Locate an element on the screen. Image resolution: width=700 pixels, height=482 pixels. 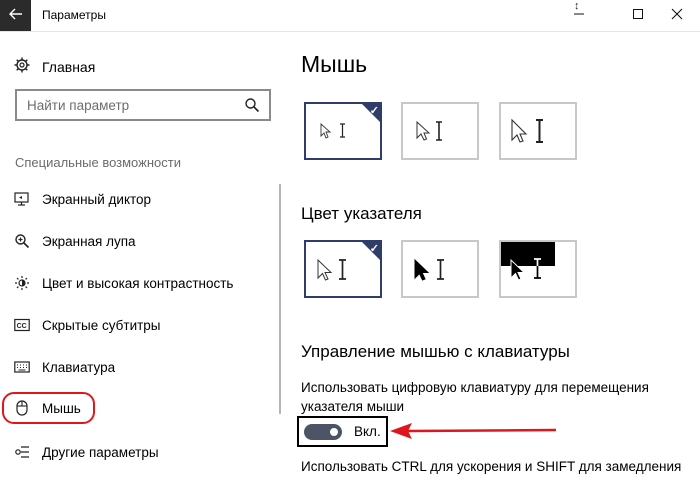
gear-icon is located at coordinates (22, 66).